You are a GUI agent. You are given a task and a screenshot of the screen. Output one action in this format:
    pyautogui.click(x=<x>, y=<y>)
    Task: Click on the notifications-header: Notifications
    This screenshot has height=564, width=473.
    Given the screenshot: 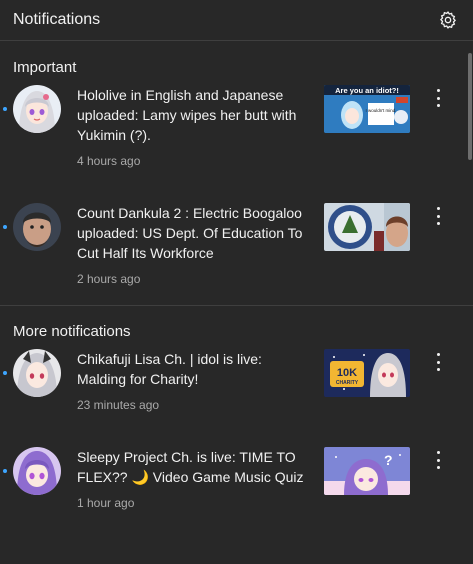 What is the action you would take?
    pyautogui.click(x=236, y=20)
    